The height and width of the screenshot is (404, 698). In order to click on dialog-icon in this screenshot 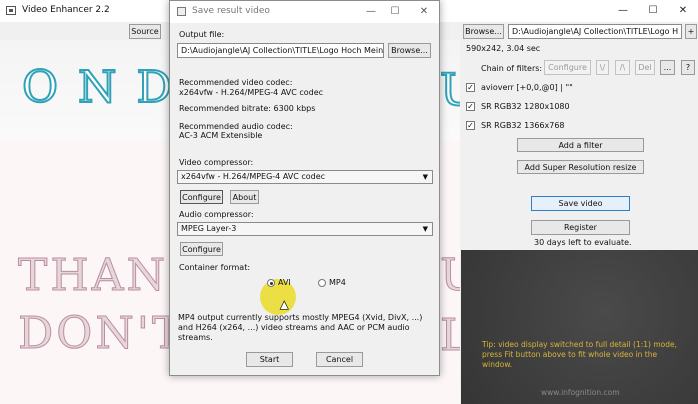, I will do `click(181, 11)`.